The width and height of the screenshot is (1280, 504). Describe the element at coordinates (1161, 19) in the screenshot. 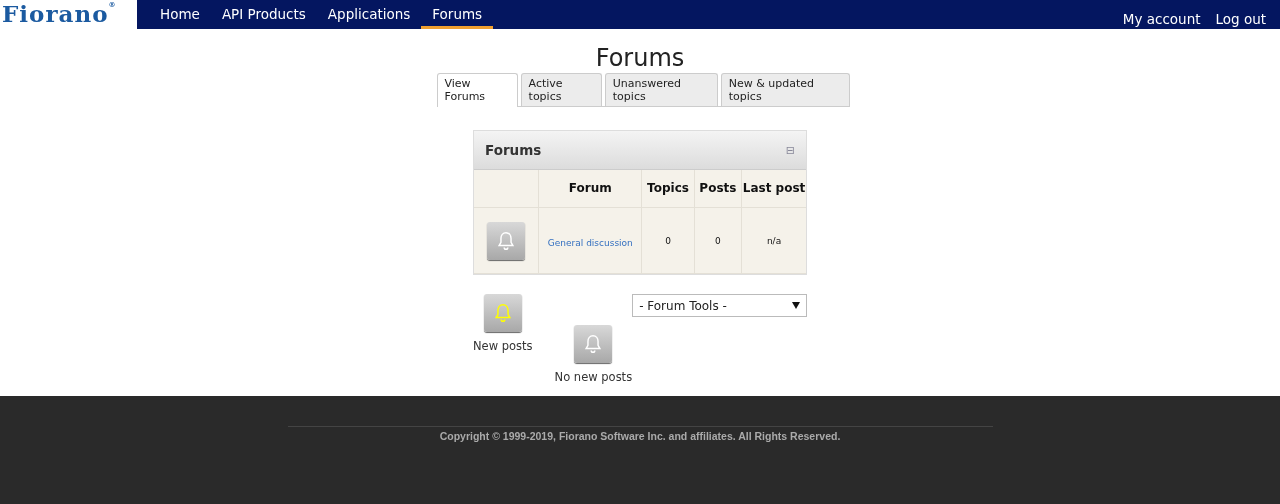

I see `account-link: My account` at that location.